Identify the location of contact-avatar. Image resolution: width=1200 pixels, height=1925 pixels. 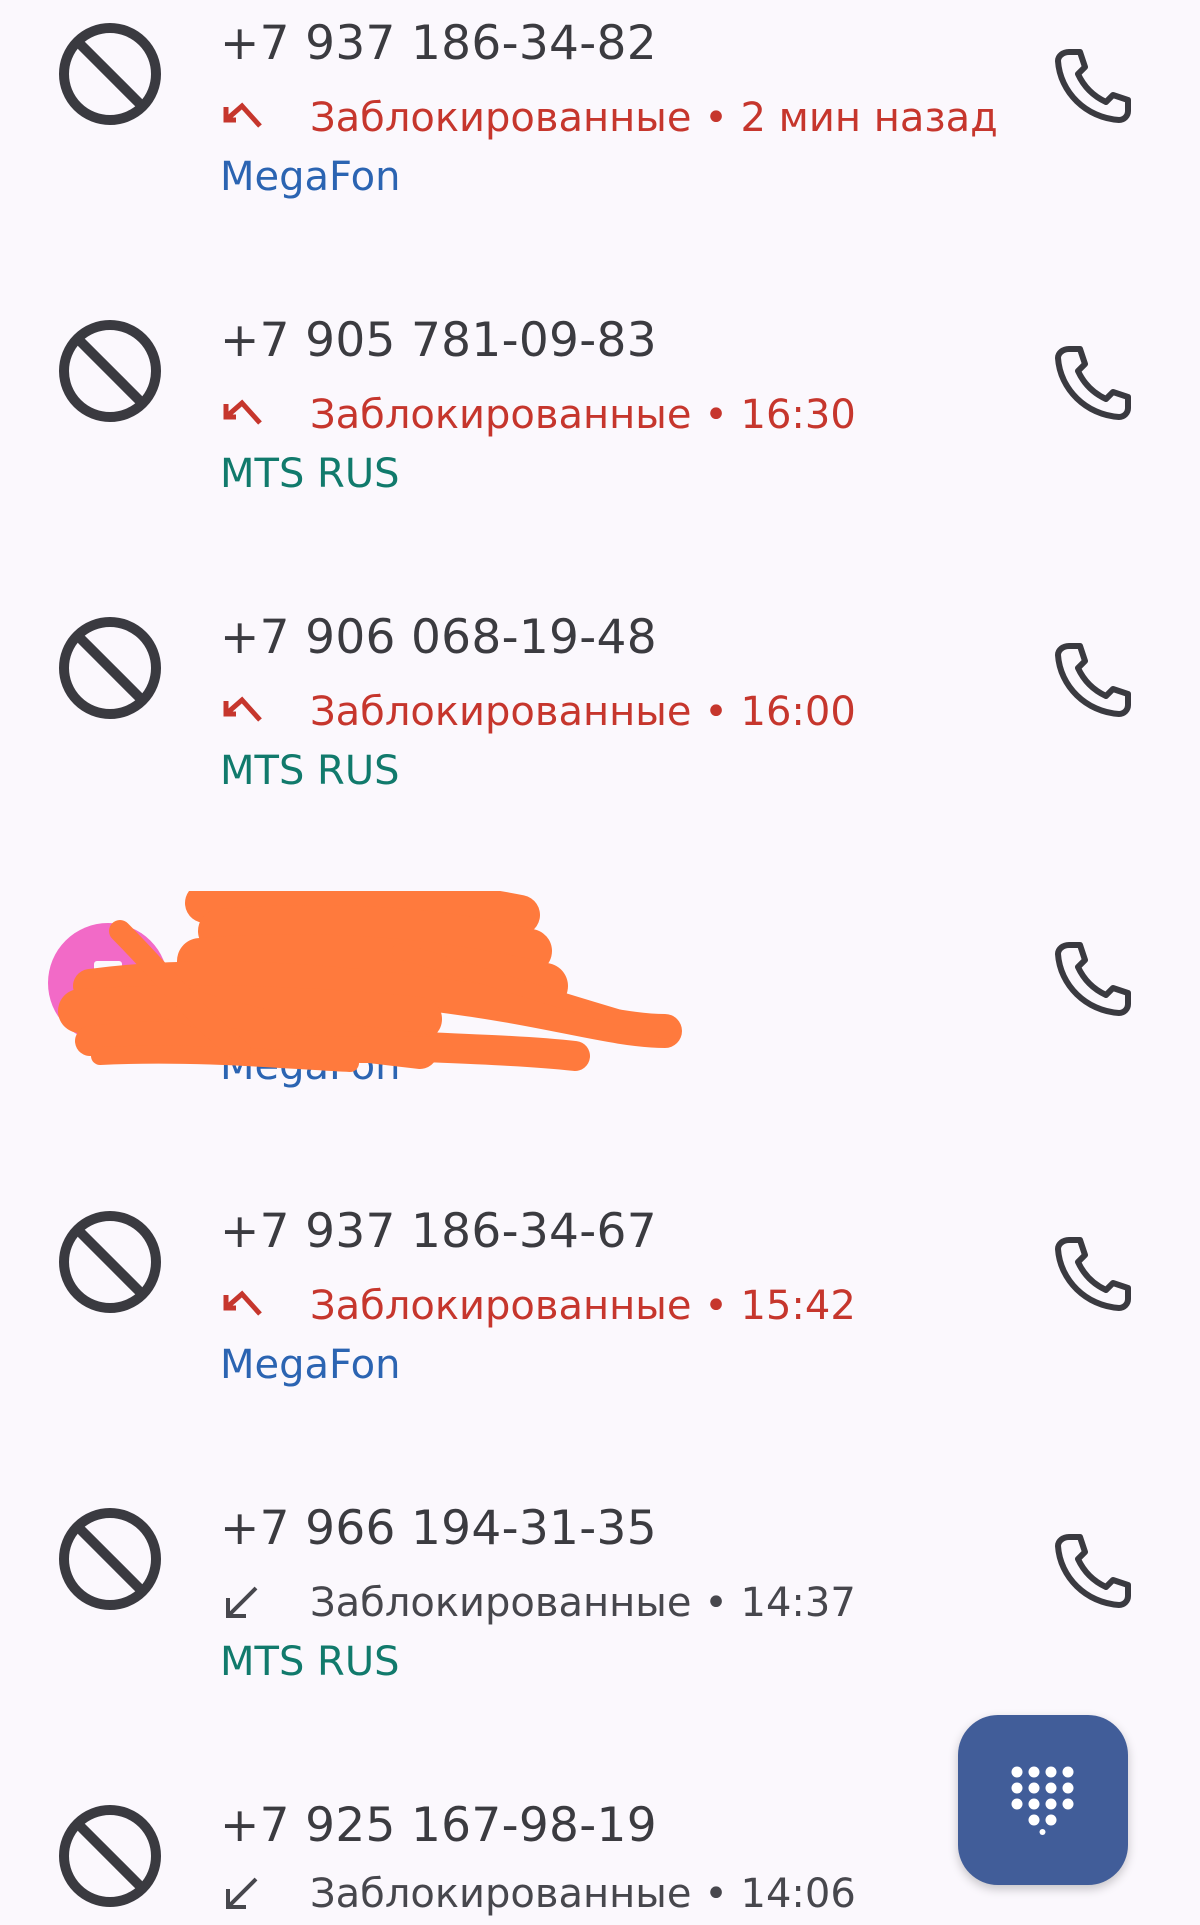
(108, 983).